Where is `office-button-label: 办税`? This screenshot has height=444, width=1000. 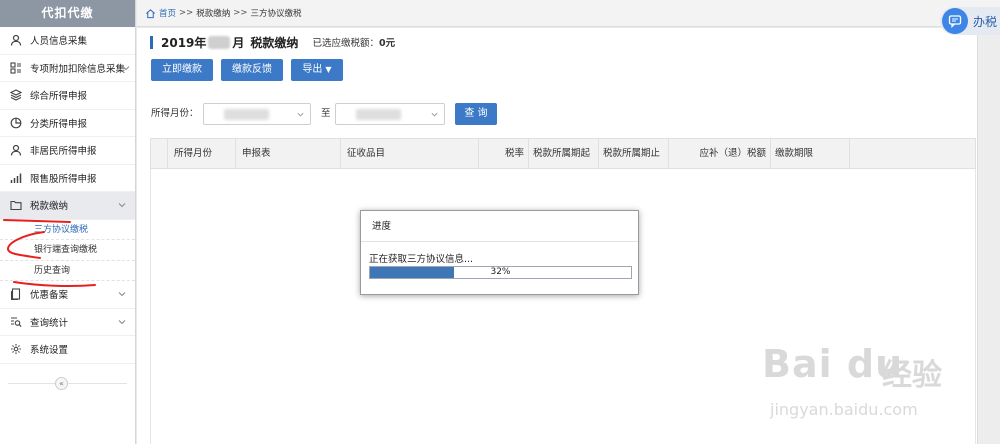
office-button-label: 办税 is located at coordinates (985, 21).